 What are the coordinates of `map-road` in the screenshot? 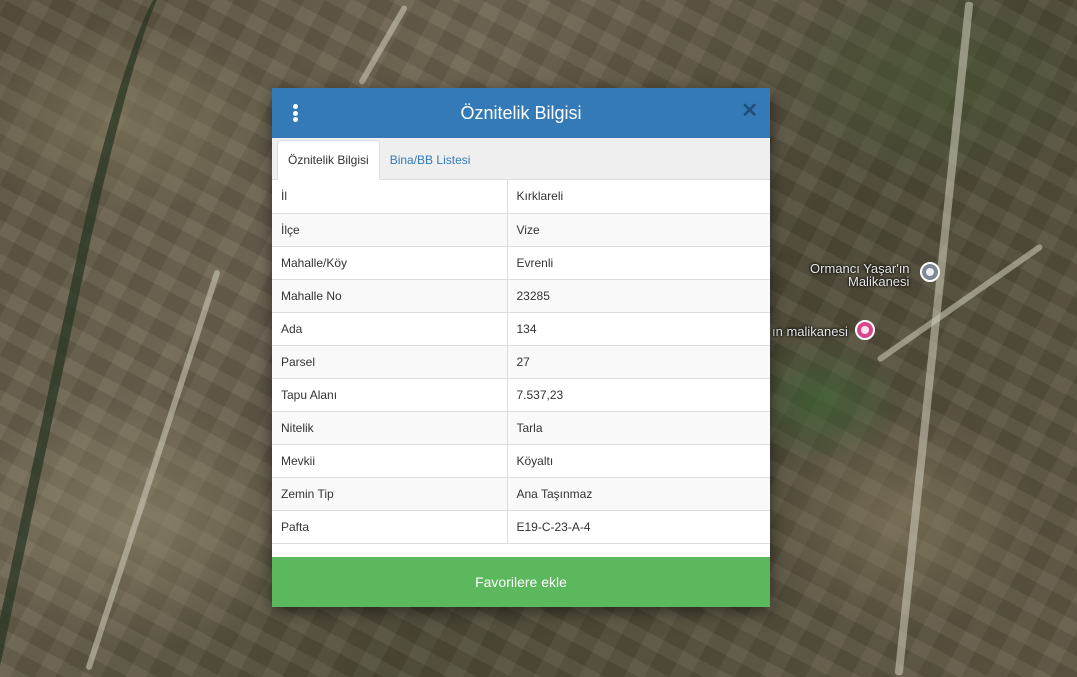 It's located at (383, 45).